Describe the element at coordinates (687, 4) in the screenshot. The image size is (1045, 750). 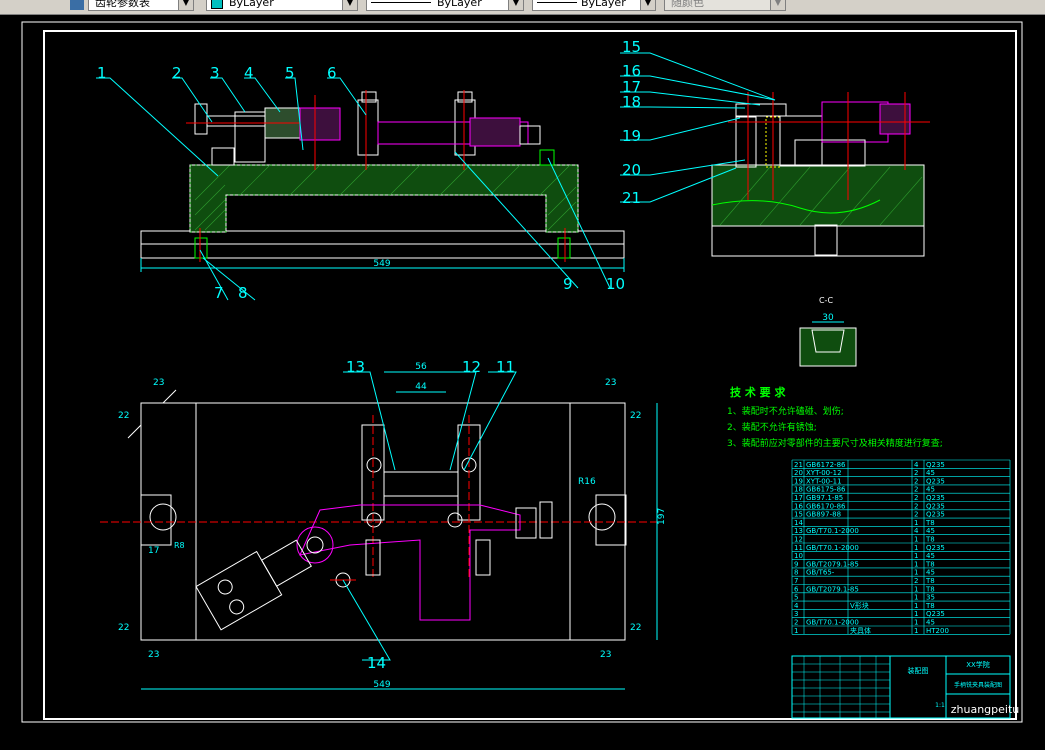
I see `plotstyle-value: 随颜色` at that location.